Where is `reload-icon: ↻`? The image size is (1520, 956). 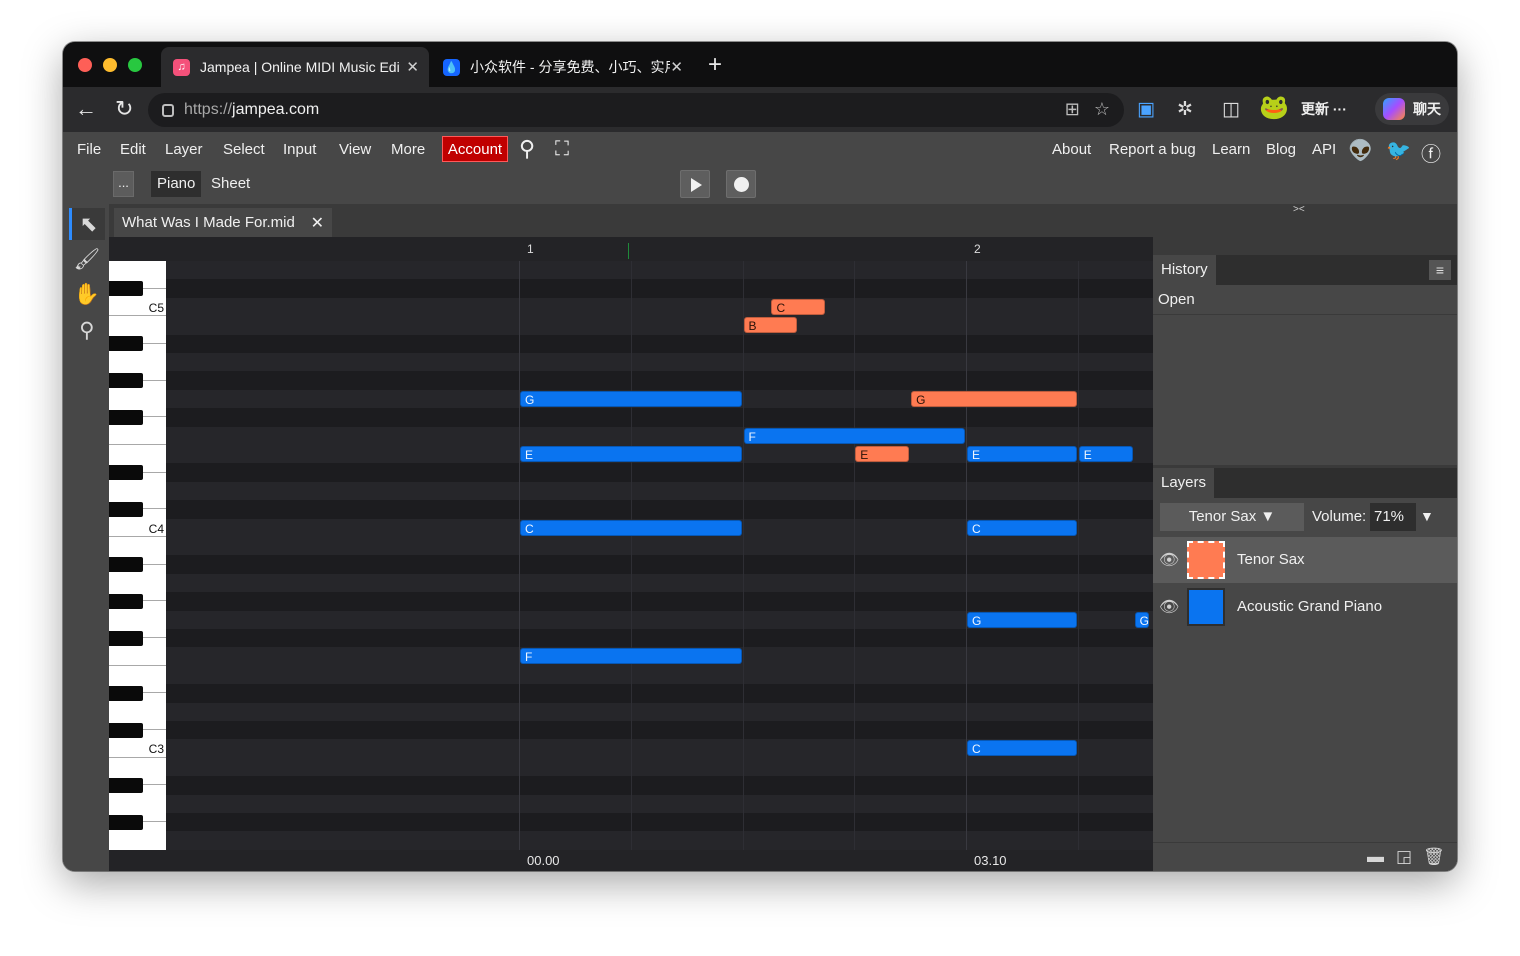
reload-icon: ↻ is located at coordinates (124, 109).